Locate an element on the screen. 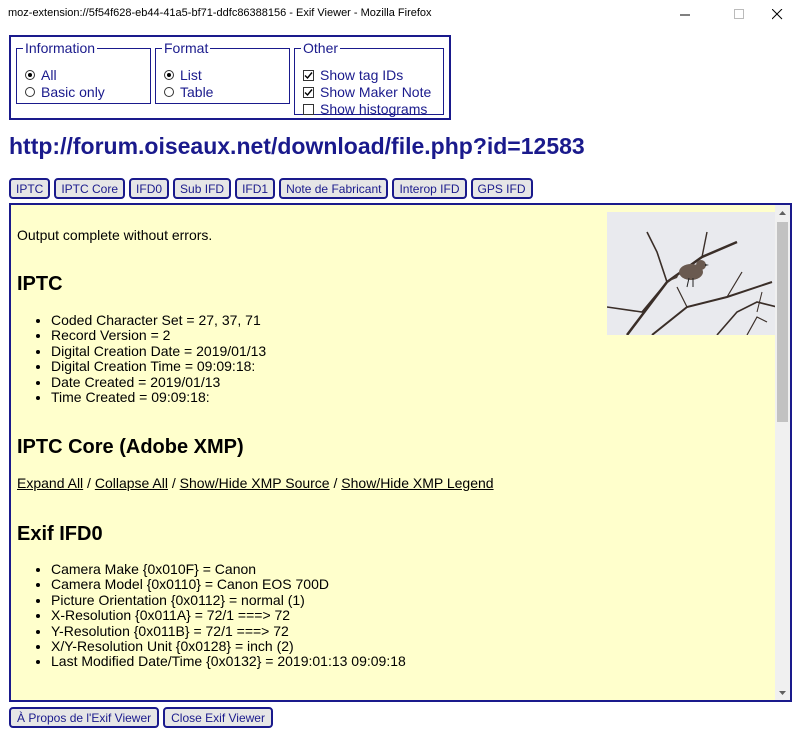 The width and height of the screenshot is (800, 741). format-list-option: List is located at coordinates (183, 75).